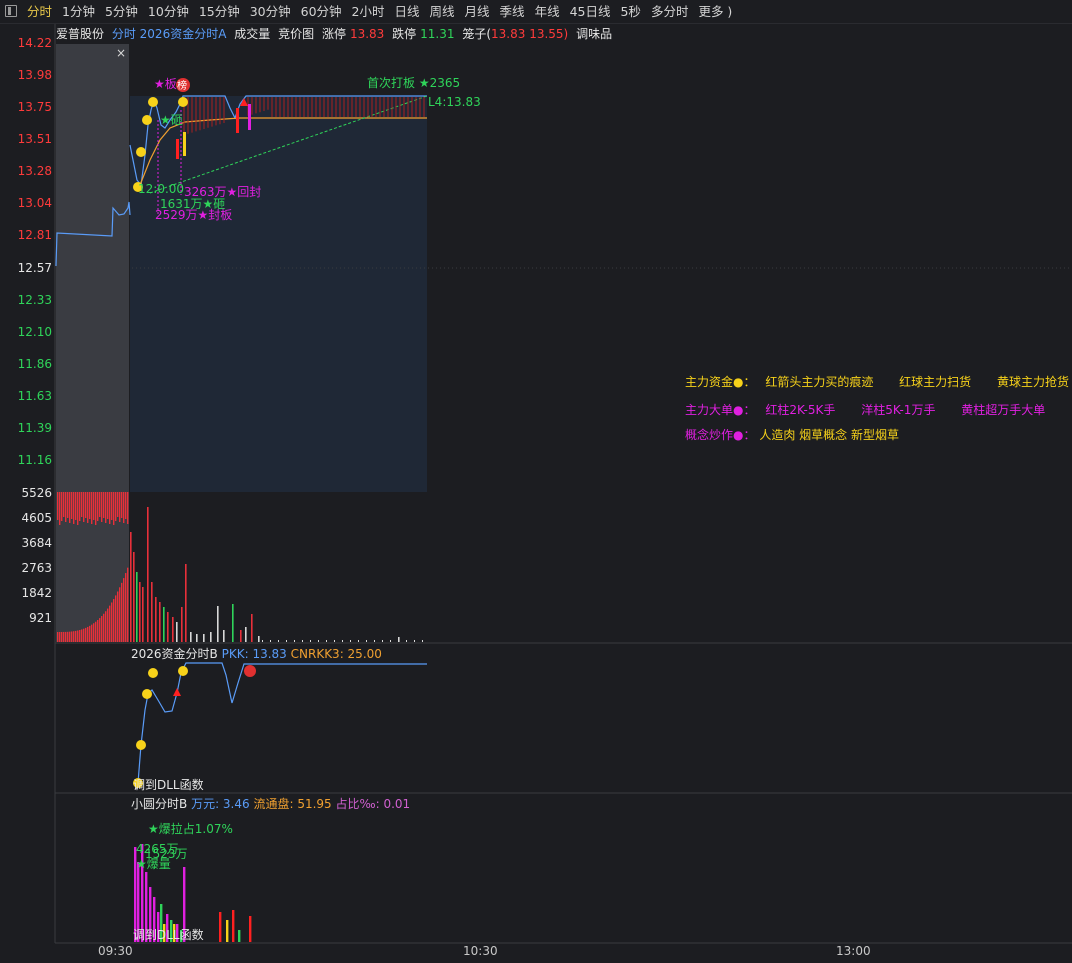 This screenshot has height=963, width=1072. I want to click on first-board-annotation: 首次打板 ★2365, so click(413, 83).